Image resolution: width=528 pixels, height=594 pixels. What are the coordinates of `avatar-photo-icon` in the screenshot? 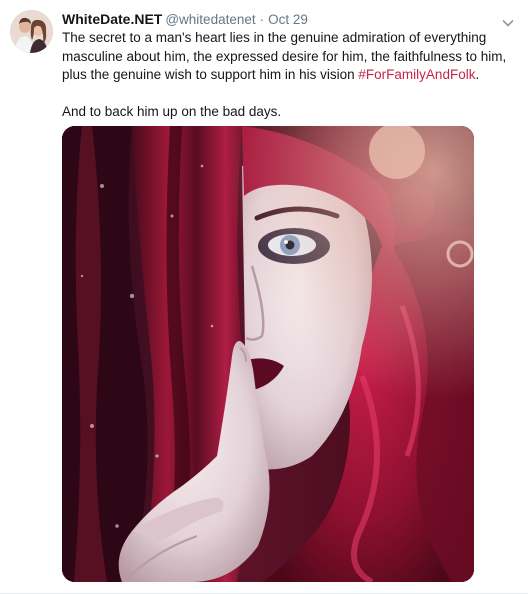 It's located at (31, 31).